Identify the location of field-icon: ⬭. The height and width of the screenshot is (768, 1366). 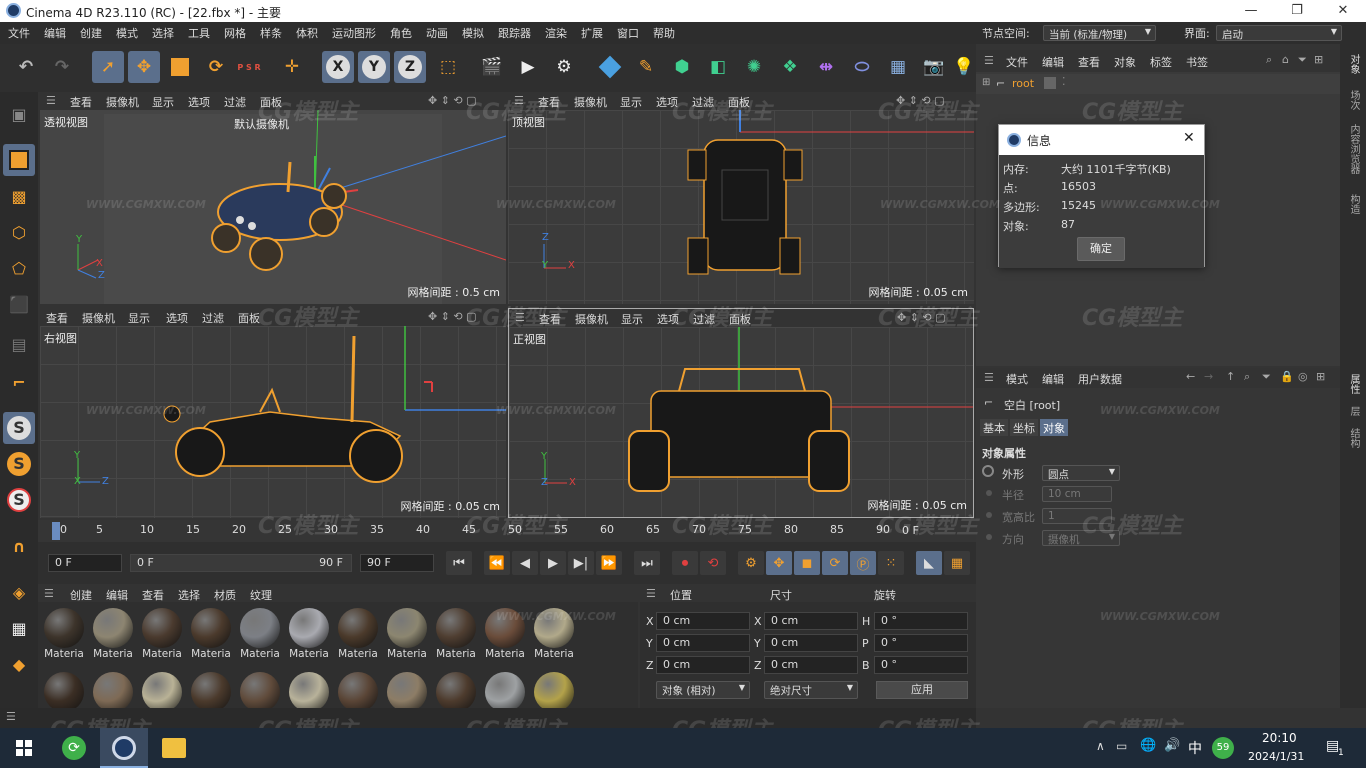
(862, 67).